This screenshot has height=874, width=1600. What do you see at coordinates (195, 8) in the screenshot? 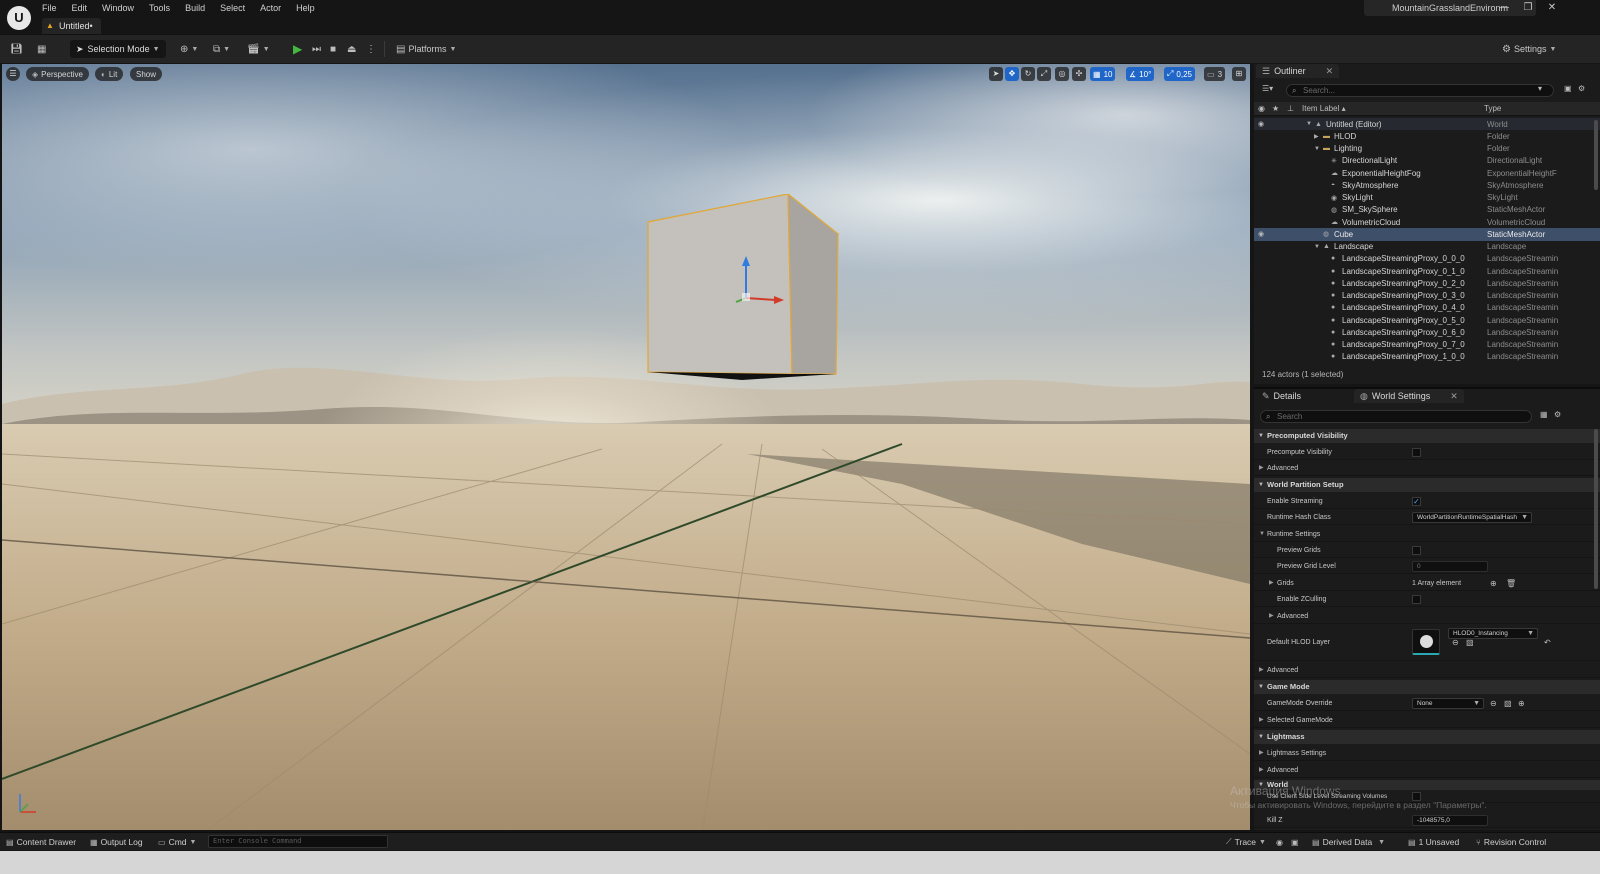
I see `menu-build: Build` at bounding box center [195, 8].